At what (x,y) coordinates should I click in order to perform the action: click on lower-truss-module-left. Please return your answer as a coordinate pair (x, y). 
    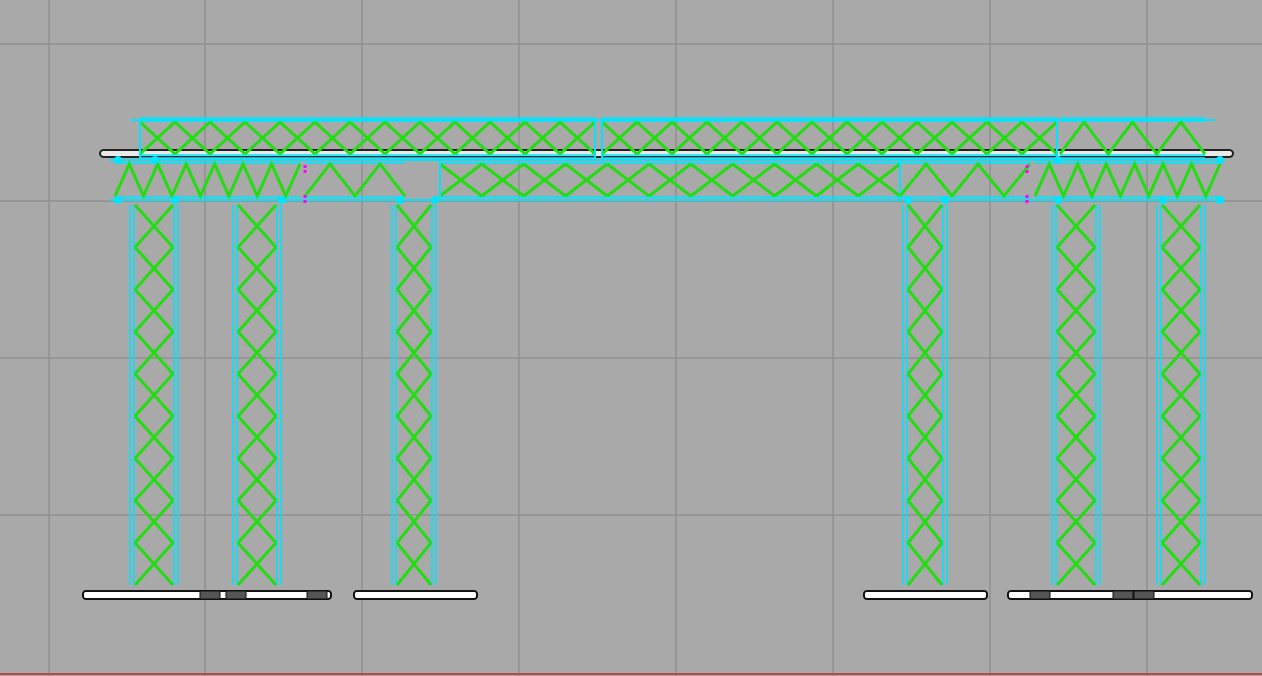
    Looking at the image, I should click on (207, 180).